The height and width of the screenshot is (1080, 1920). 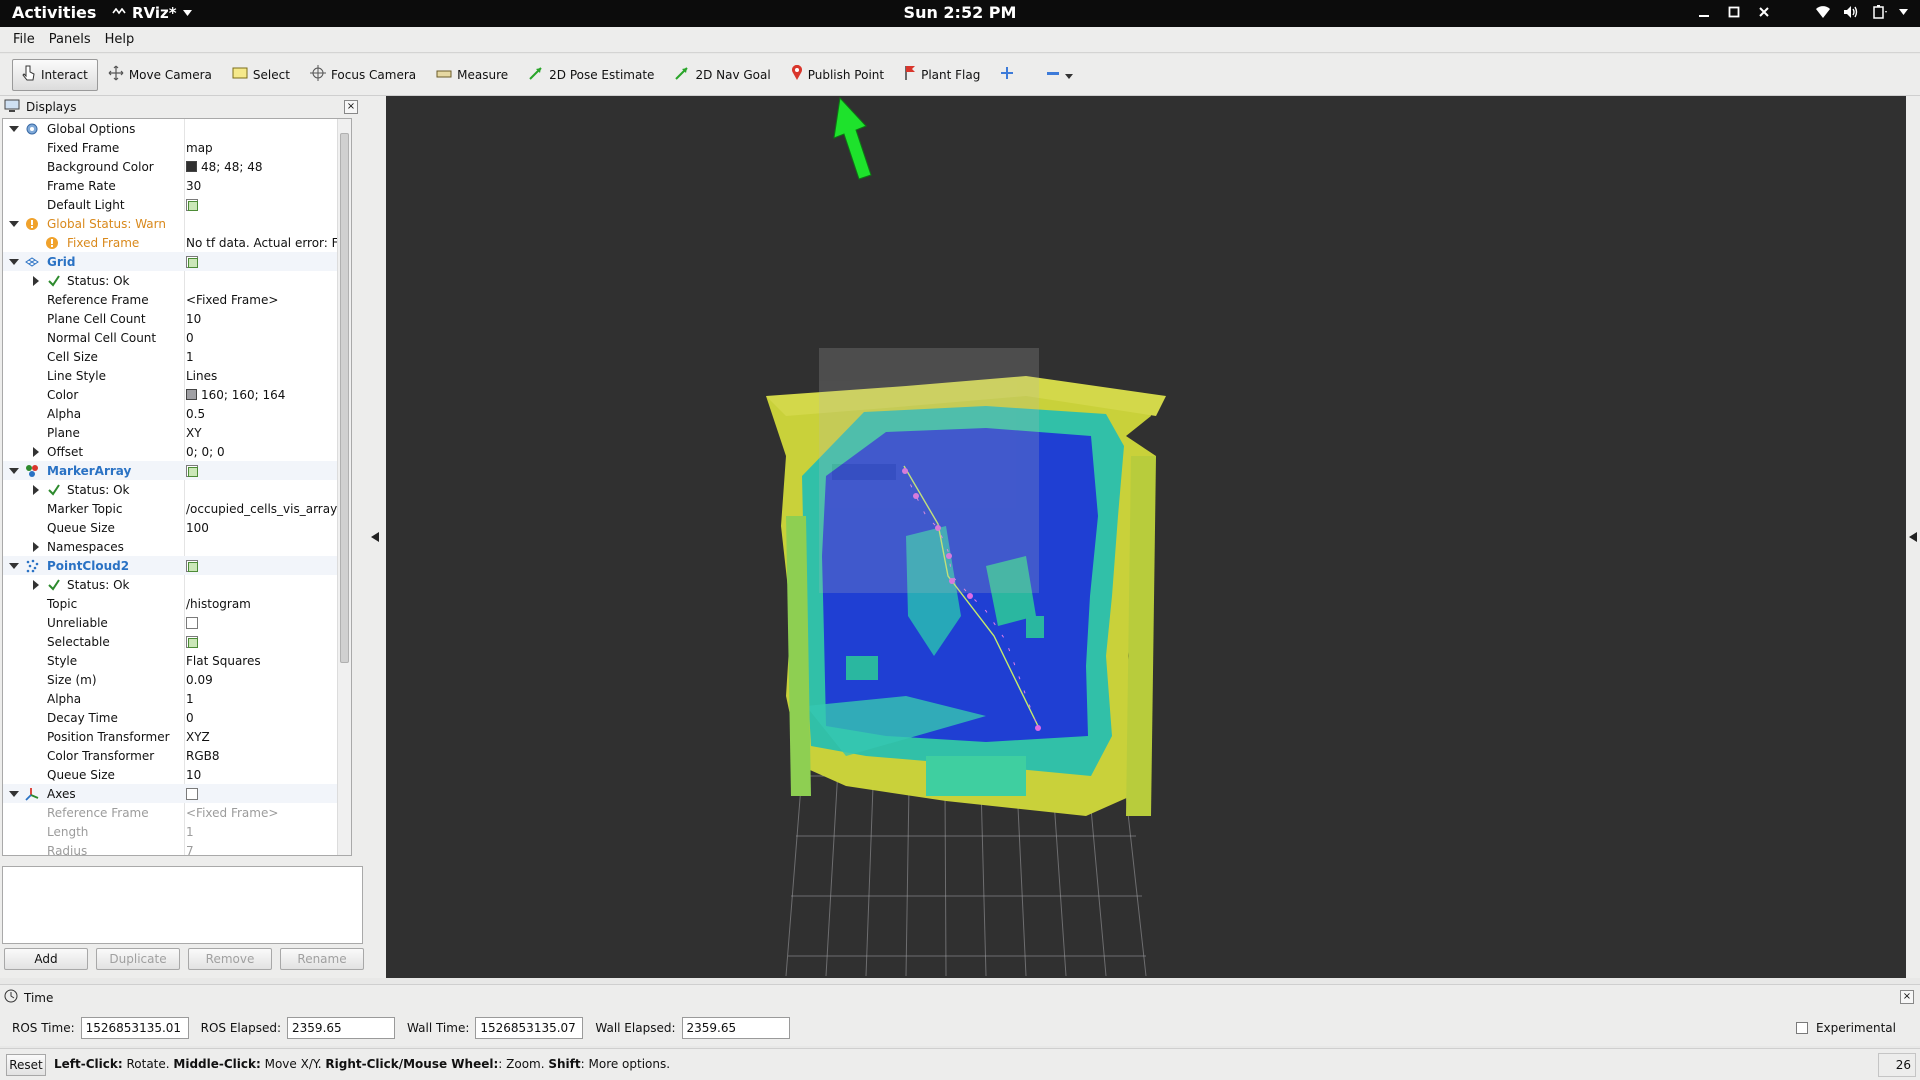 I want to click on plant-flag-tool-button: Plant Flag, so click(x=942, y=75).